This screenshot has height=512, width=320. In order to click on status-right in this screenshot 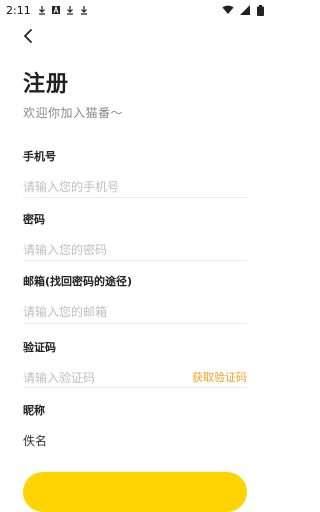, I will do `click(243, 10)`.